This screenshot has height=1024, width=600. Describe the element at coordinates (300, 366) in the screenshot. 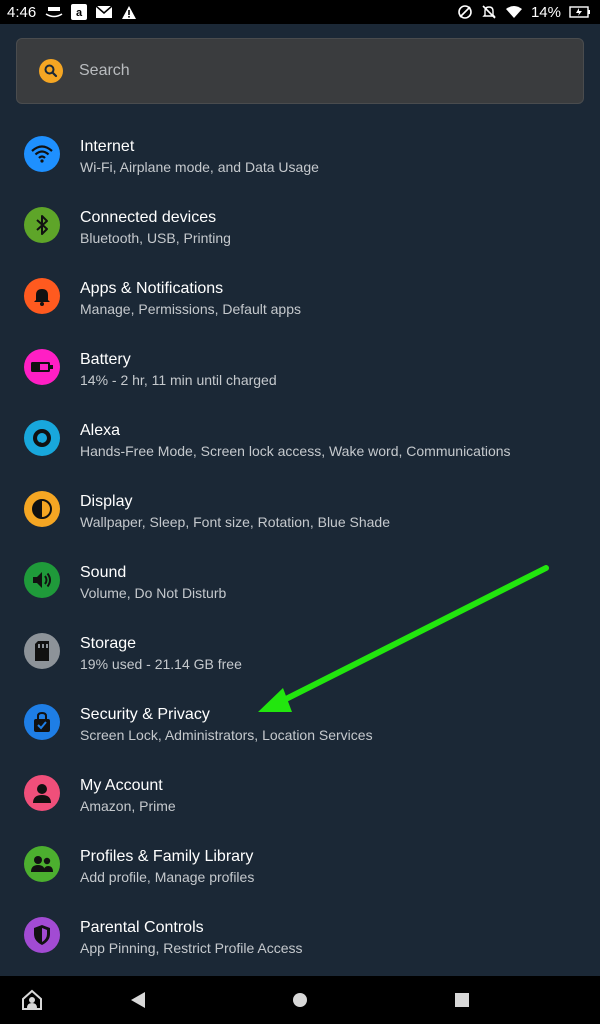

I see `settings-item-battery: Battery 14% - 2 hr, 11 min until charged` at that location.